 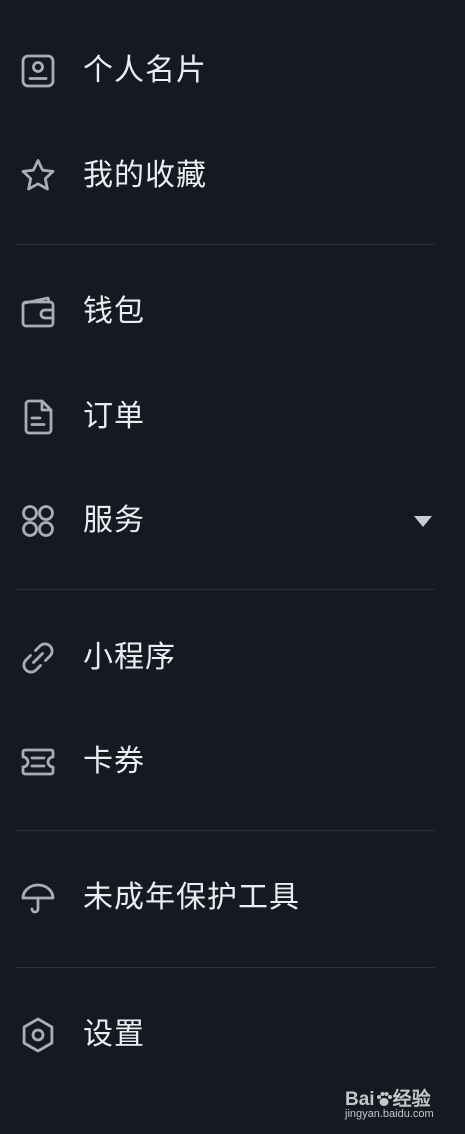 I want to click on star-icon, so click(x=38, y=176).